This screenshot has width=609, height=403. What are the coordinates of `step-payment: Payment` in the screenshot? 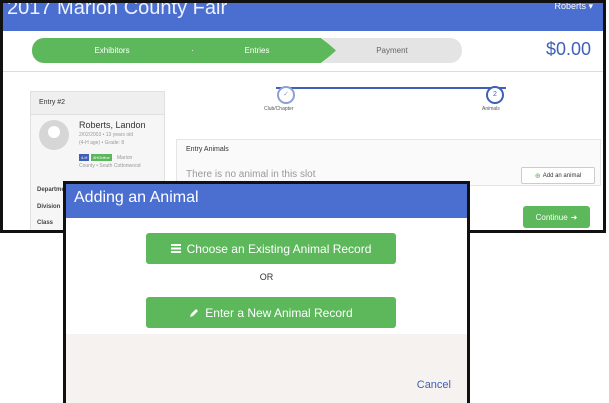 It's located at (392, 50).